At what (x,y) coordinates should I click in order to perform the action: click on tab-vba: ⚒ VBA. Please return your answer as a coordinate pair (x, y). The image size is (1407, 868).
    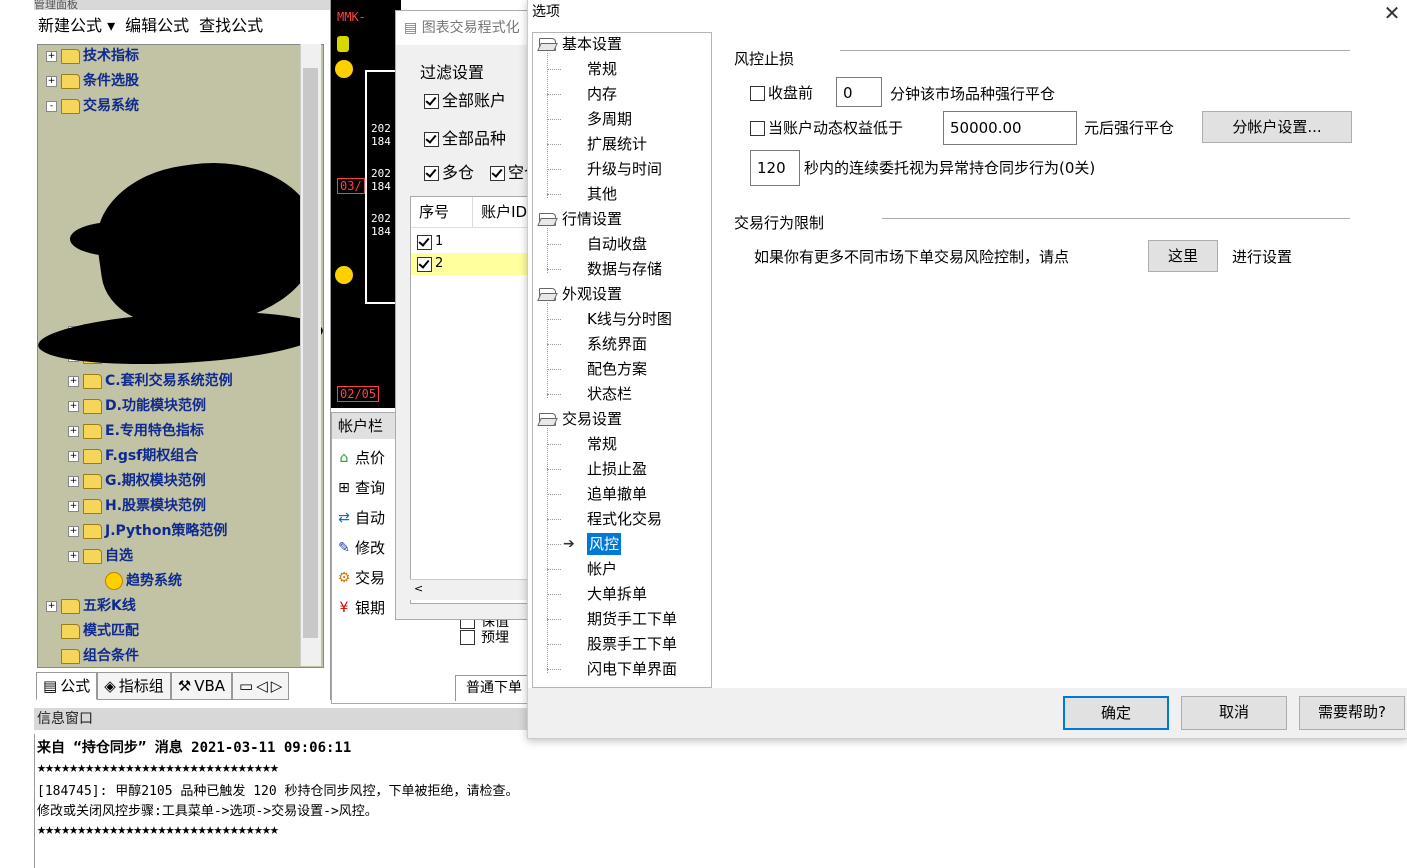
    Looking at the image, I should click on (201, 686).